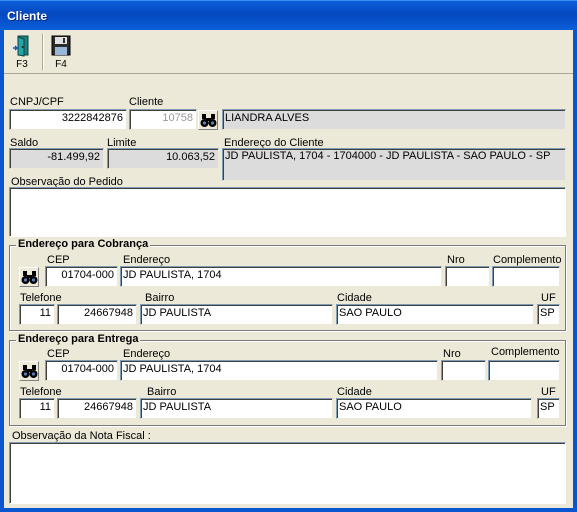 Image resolution: width=577 pixels, height=512 pixels. I want to click on exit-door-icon, so click(22, 46).